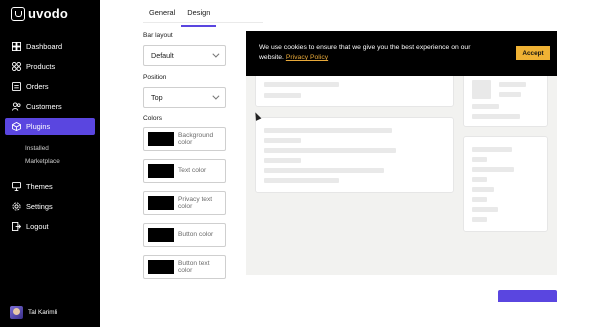 The height and width of the screenshot is (327, 600). What do you see at coordinates (16, 106) in the screenshot?
I see `customers-icon` at bounding box center [16, 106].